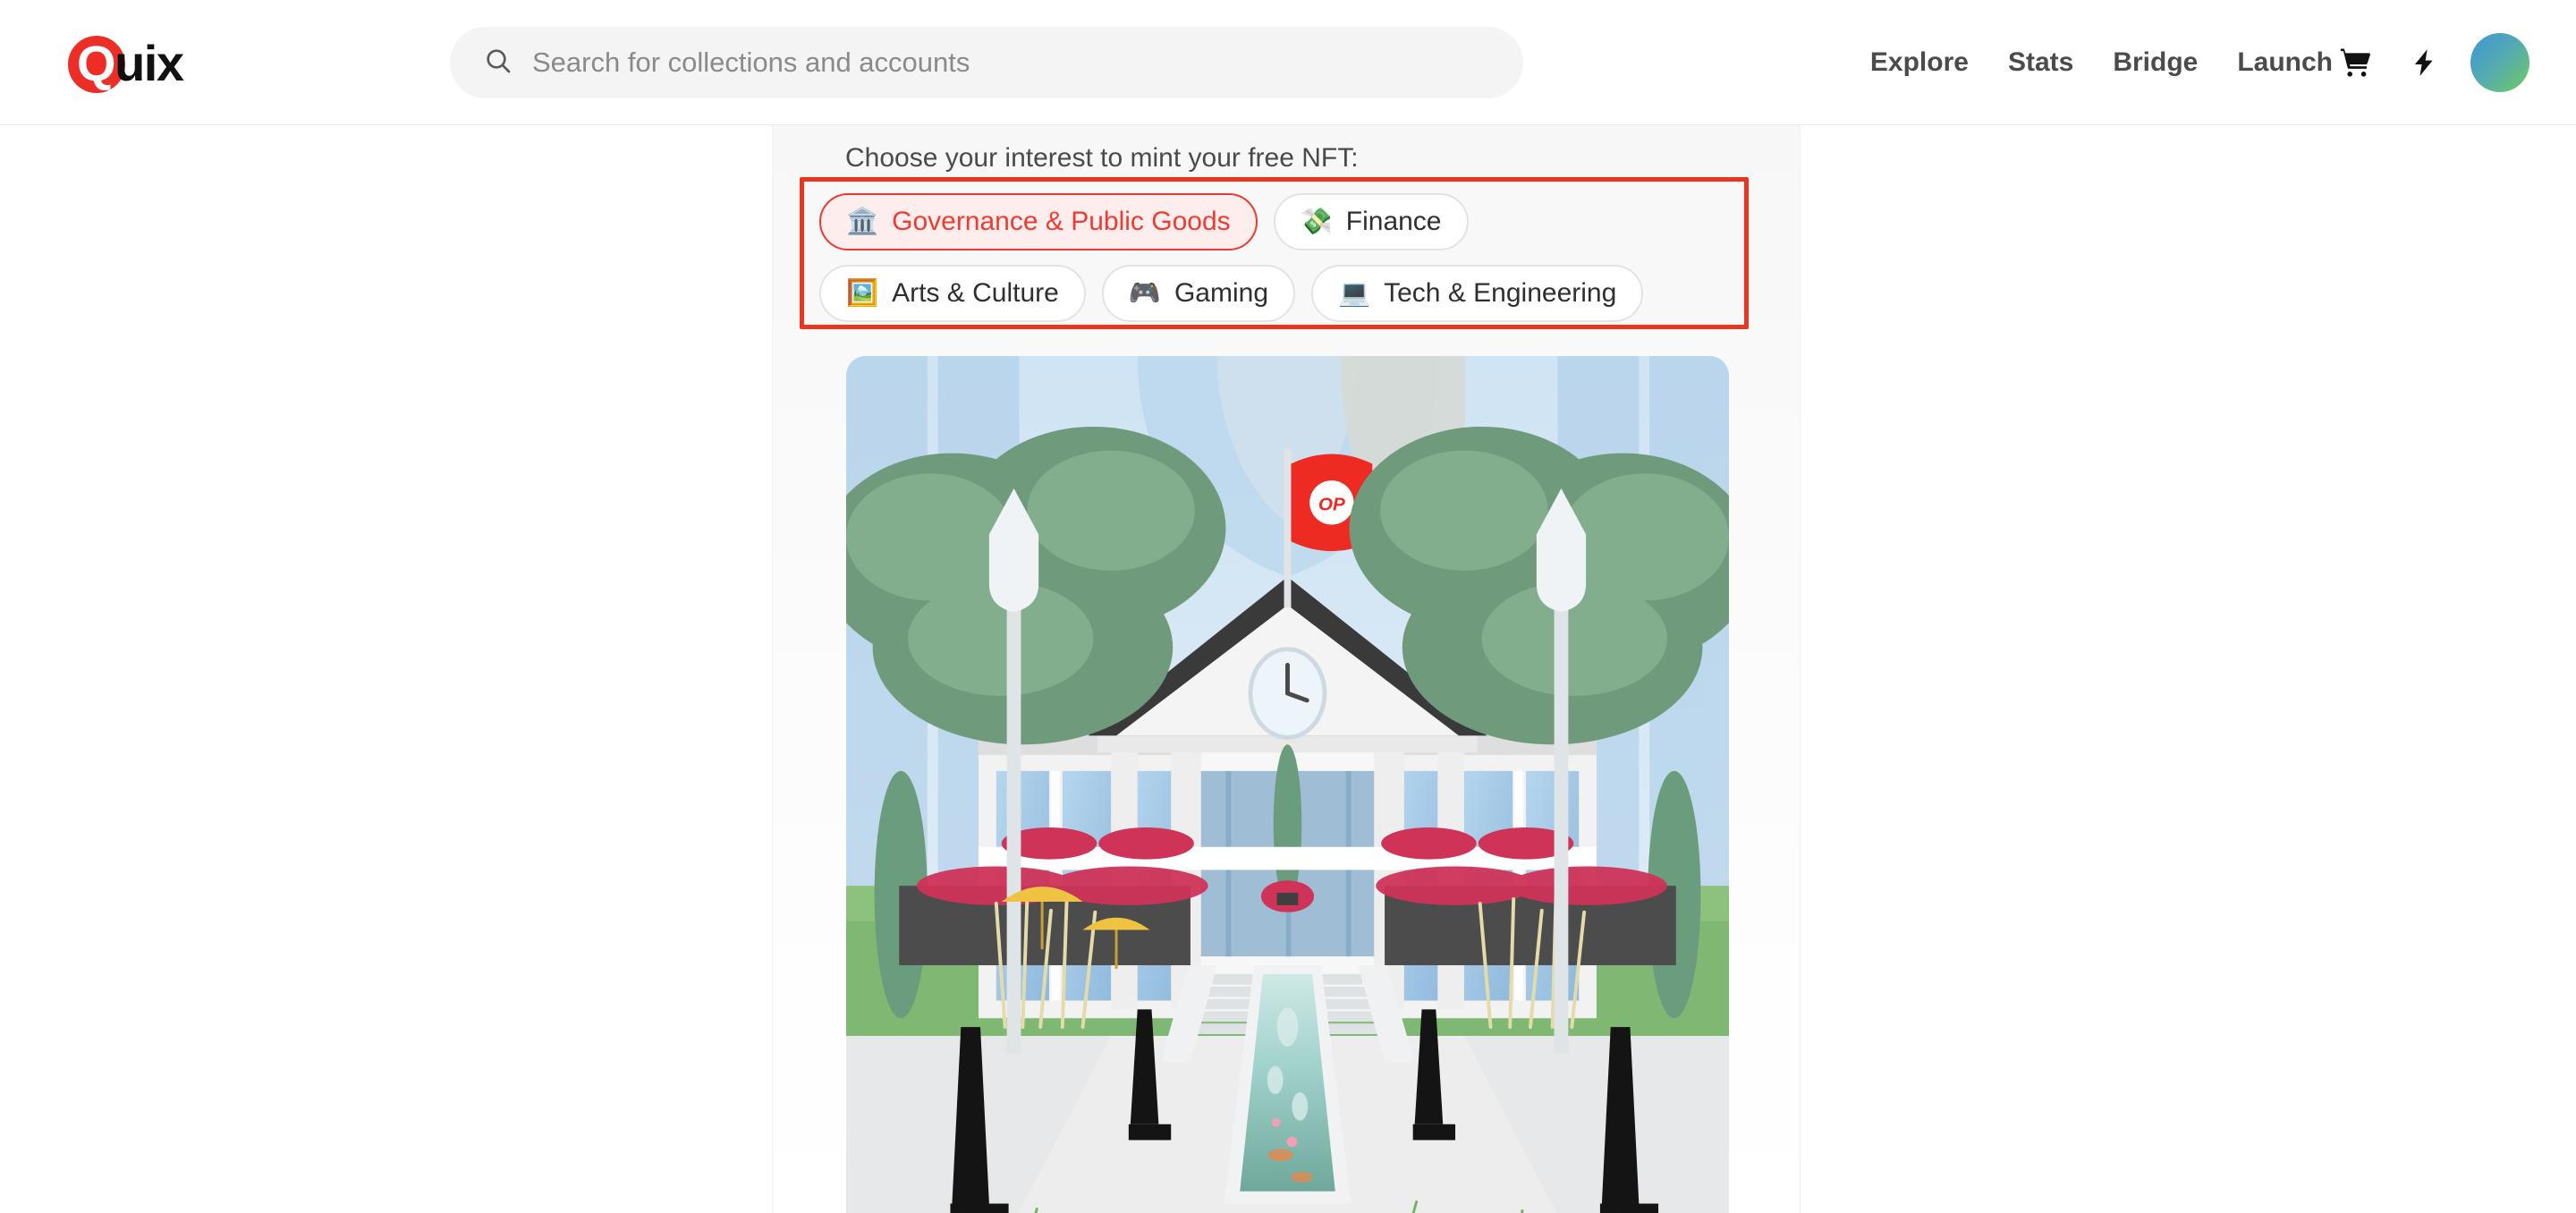  What do you see at coordinates (1393, 221) in the screenshot?
I see `interest-chip-label: Finance` at bounding box center [1393, 221].